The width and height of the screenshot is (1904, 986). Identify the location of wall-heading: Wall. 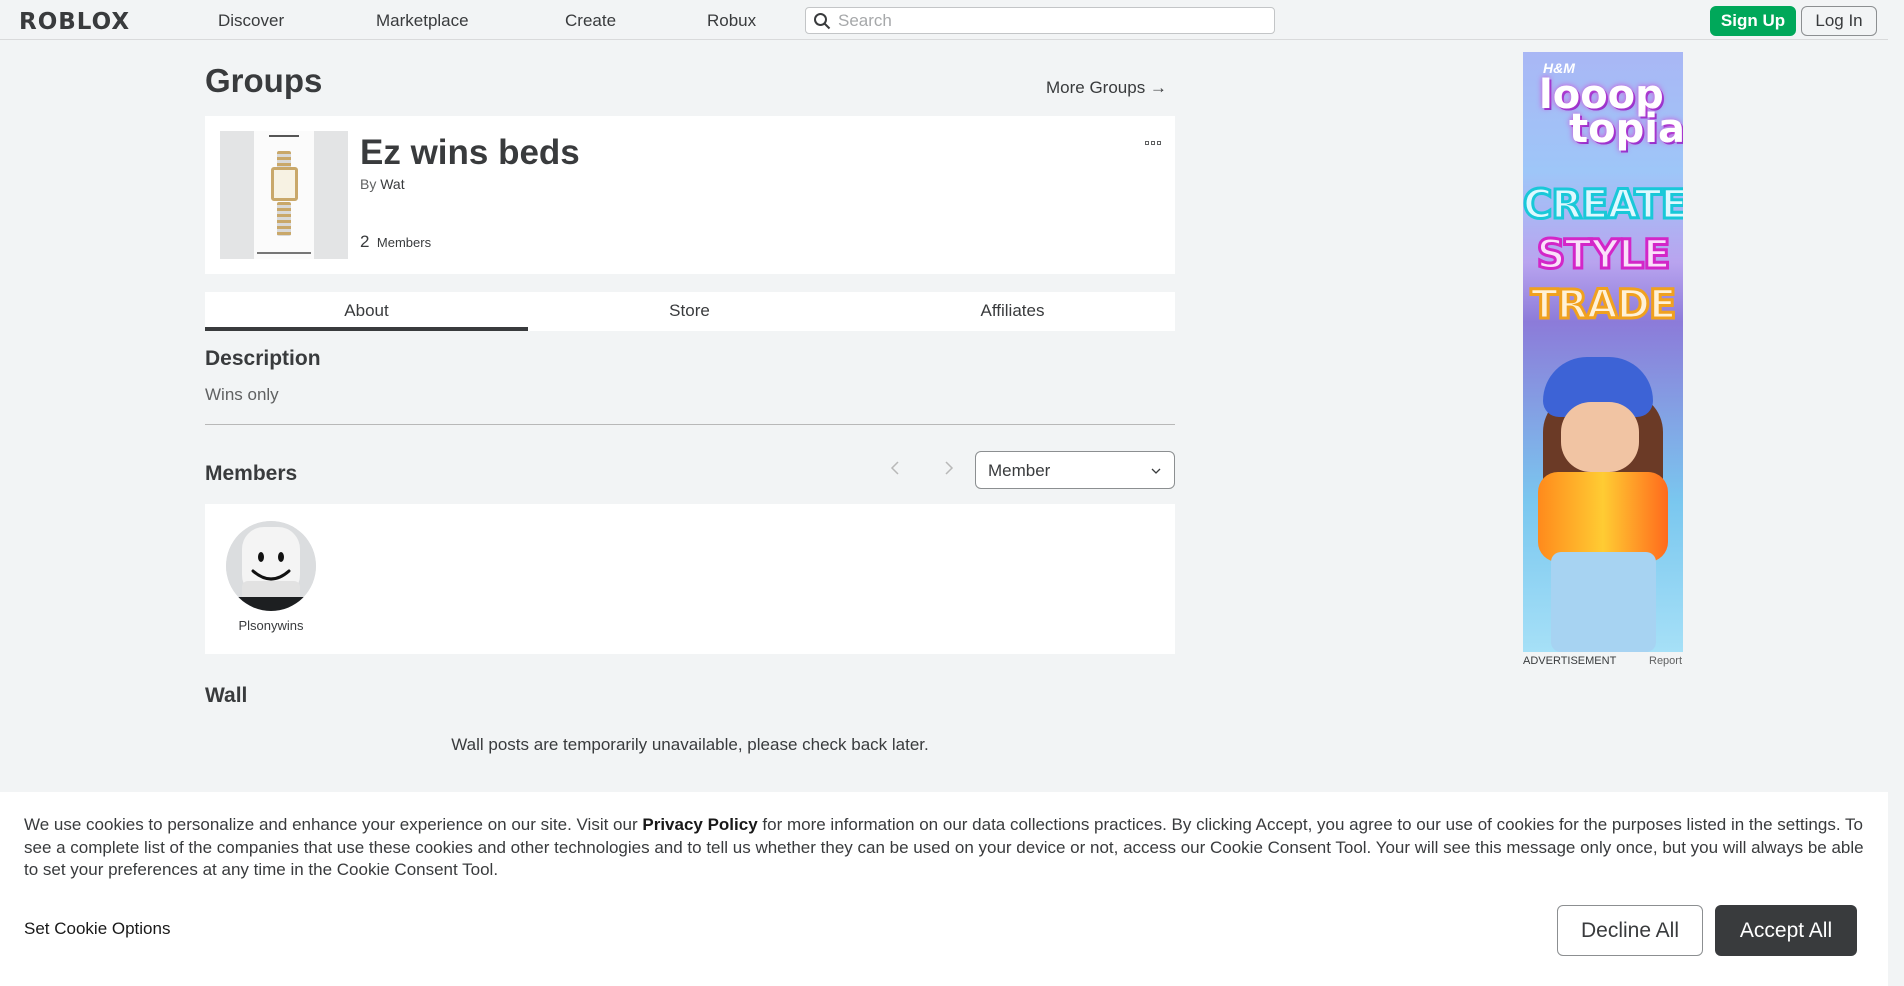
(226, 695).